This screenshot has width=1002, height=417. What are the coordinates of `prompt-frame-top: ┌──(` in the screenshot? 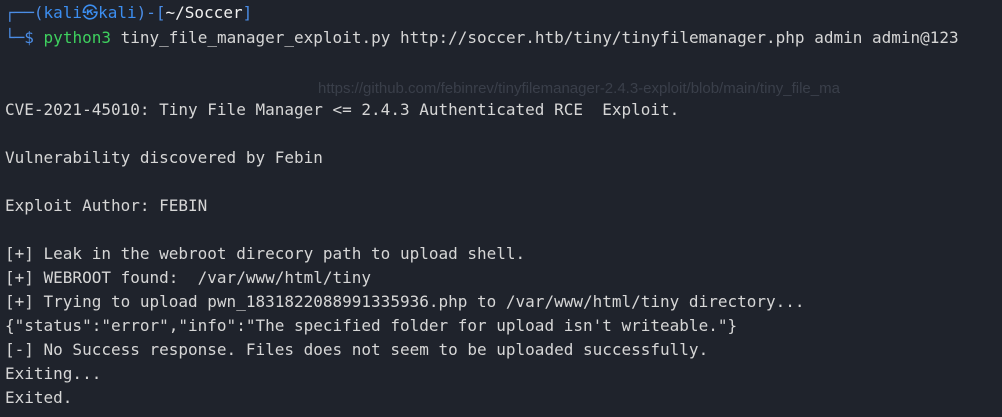 It's located at (24, 12).